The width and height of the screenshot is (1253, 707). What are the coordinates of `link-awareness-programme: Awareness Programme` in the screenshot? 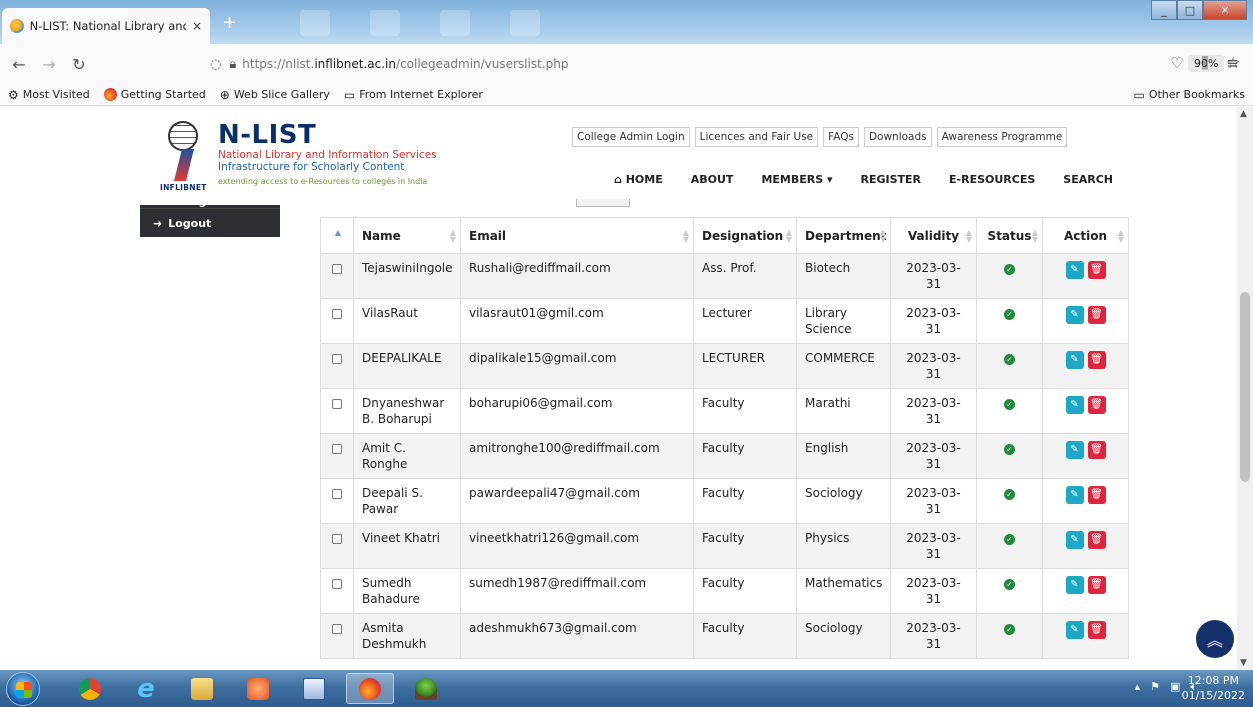 It's located at (1002, 137).